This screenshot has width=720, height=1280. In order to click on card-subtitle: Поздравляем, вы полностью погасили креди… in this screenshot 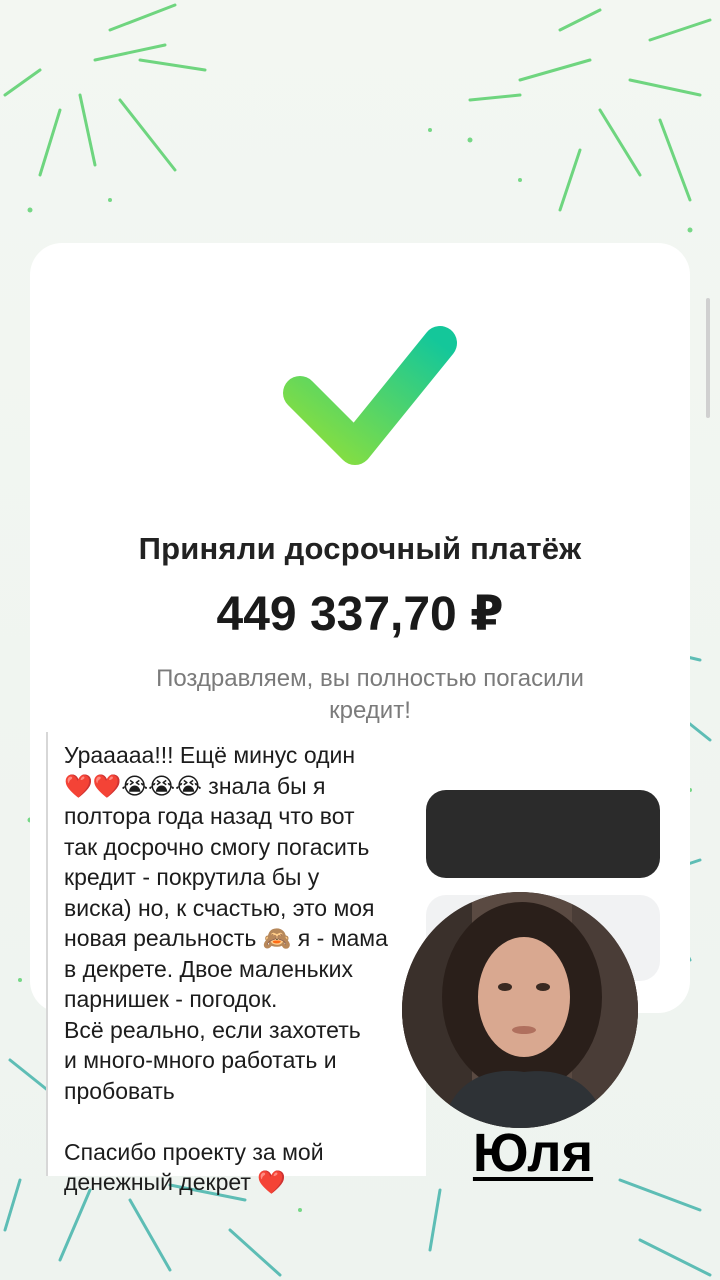, I will do `click(370, 694)`.